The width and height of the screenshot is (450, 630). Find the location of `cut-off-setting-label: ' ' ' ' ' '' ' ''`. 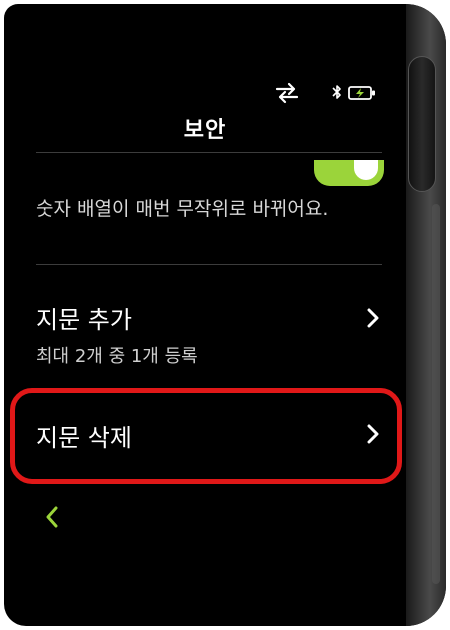

cut-off-setting-label: ' ' ' ' ' '' ' '' is located at coordinates (141, 165).